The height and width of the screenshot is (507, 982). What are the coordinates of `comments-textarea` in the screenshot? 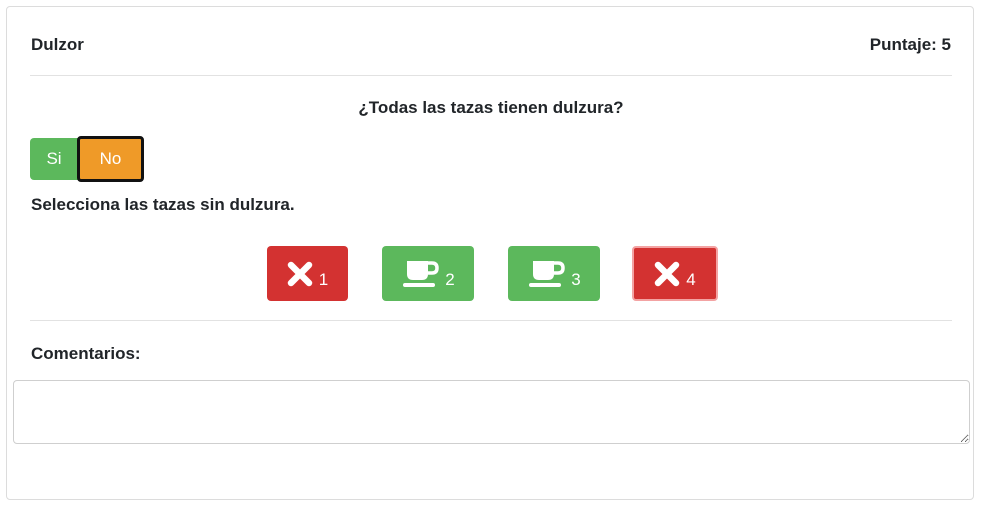 It's located at (491, 412).